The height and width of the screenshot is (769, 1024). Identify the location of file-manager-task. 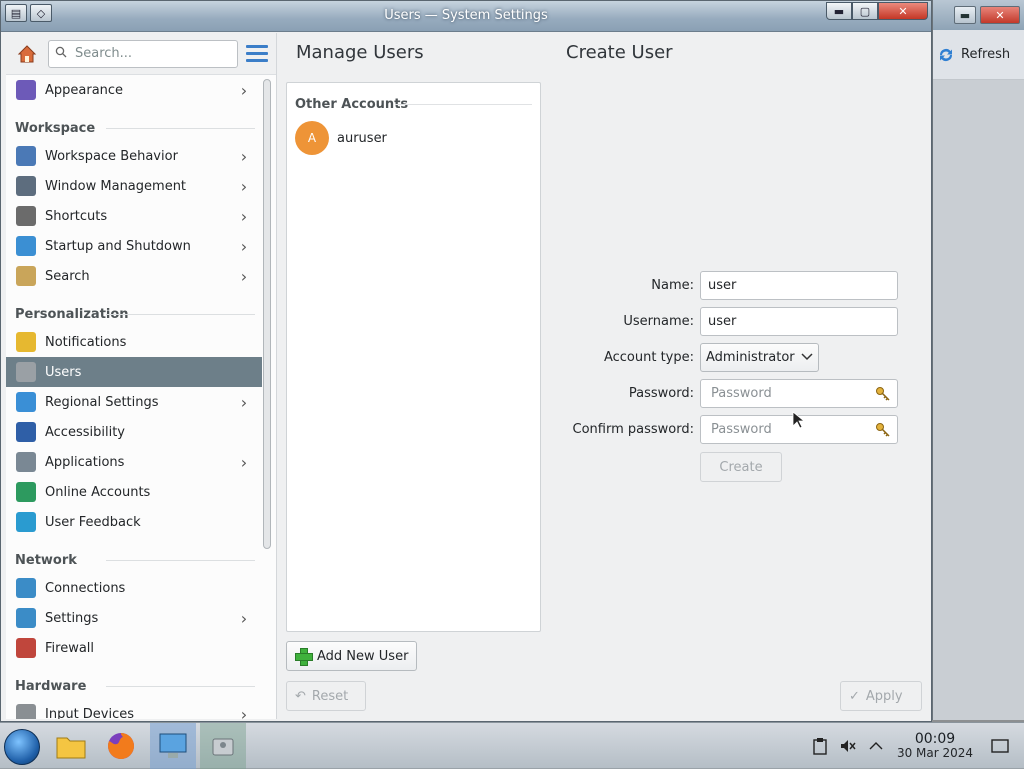
(71, 746).